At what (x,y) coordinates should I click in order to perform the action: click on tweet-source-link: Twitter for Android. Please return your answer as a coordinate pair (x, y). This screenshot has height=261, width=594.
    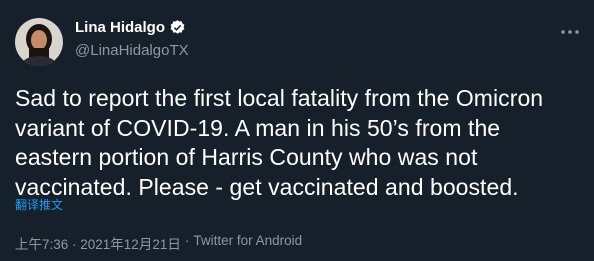
    Looking at the image, I should click on (247, 243).